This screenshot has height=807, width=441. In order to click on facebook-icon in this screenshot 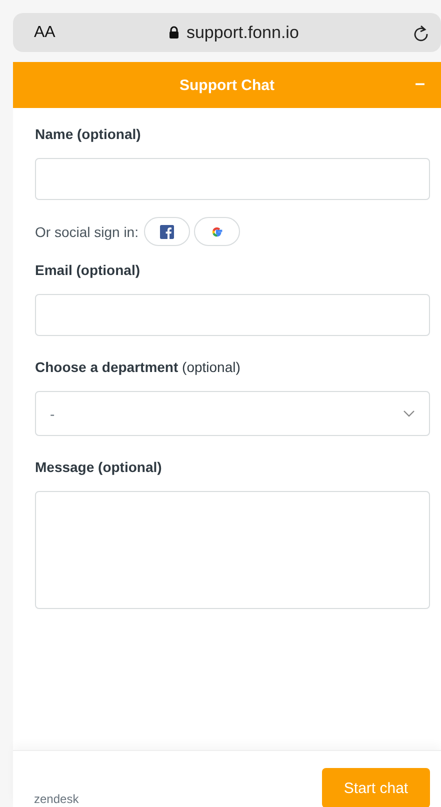, I will do `click(167, 231)`.